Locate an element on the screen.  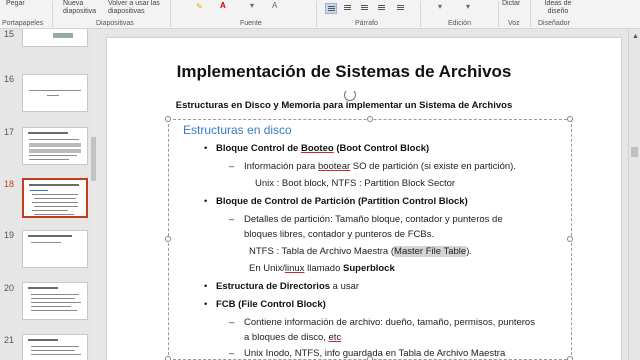
group-label-paragraph: Párrafo is located at coordinates (366, 23).